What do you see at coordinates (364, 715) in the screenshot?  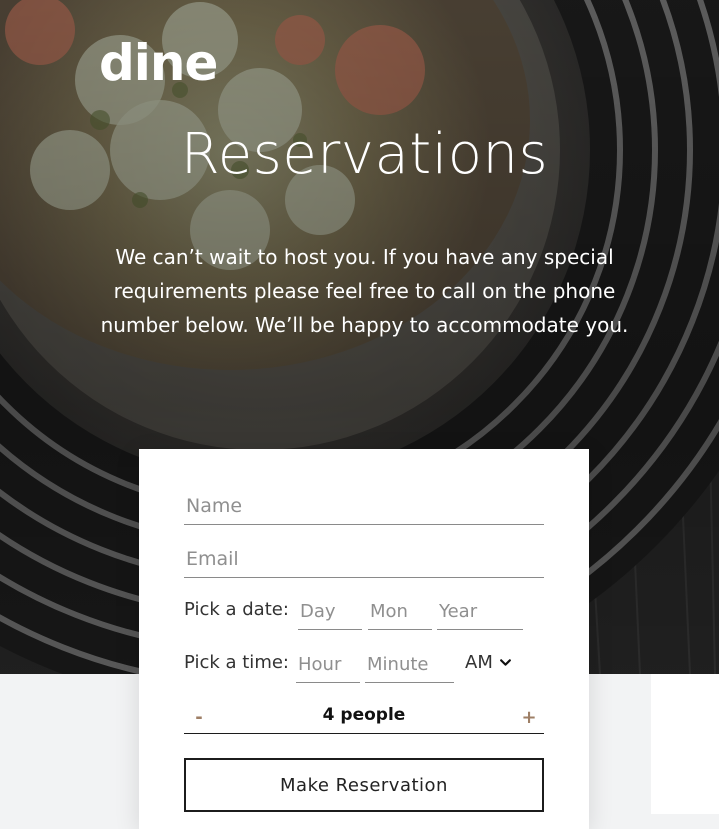 I see `people-count: 4 people` at bounding box center [364, 715].